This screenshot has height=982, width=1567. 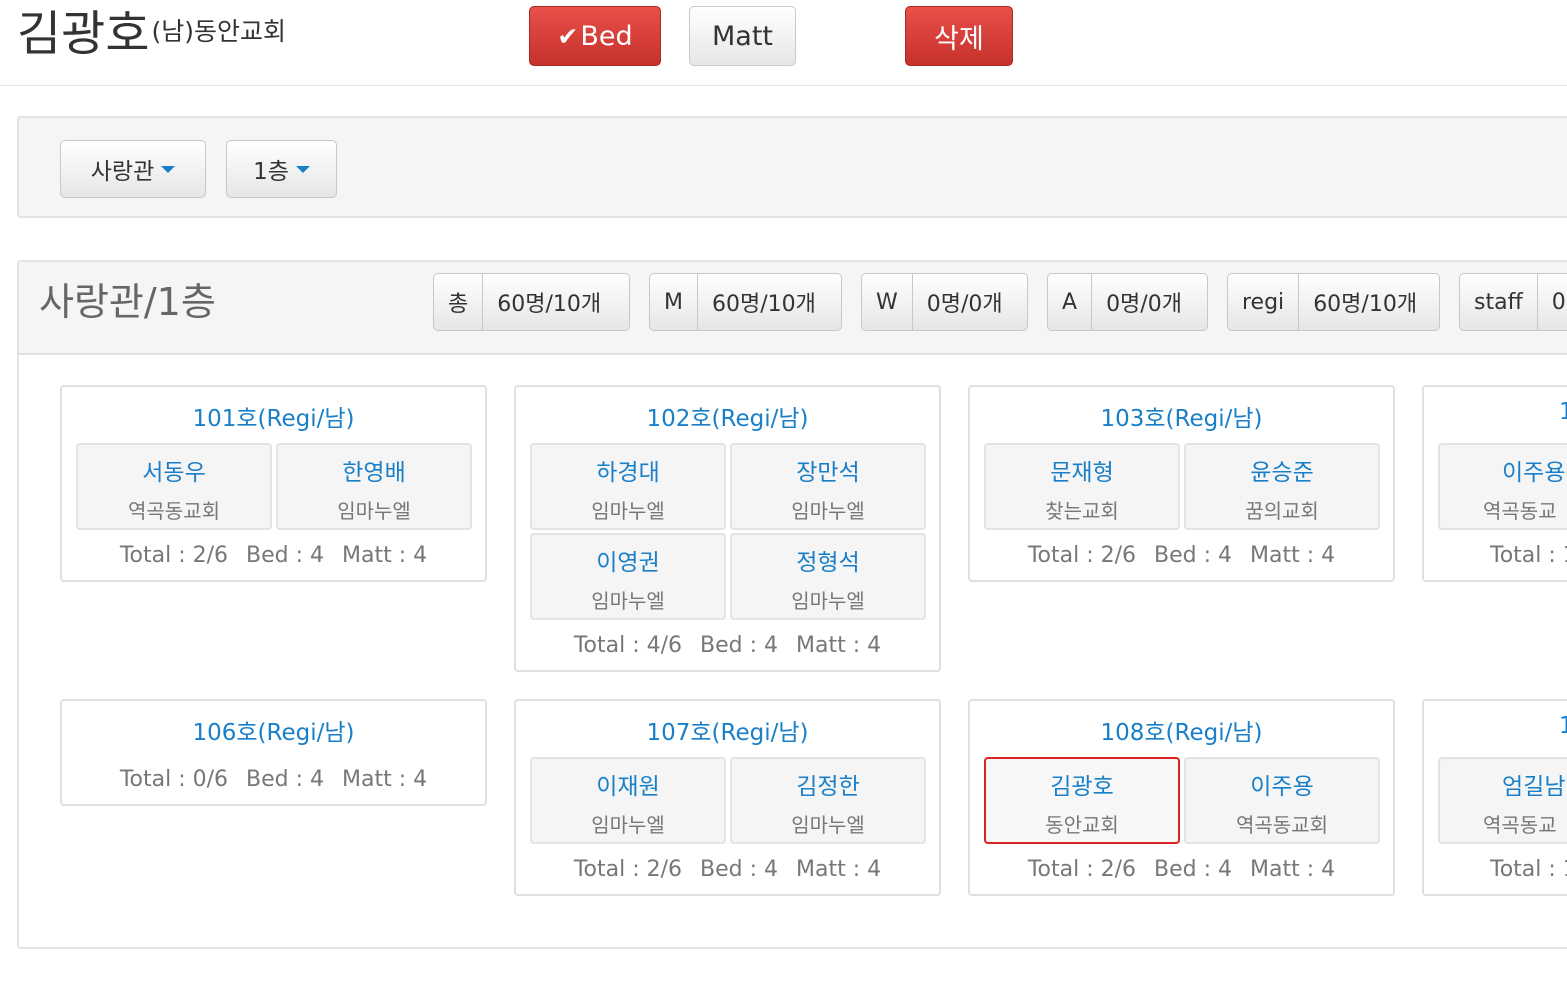 I want to click on floor-dropdown: 1층, so click(x=281, y=169).